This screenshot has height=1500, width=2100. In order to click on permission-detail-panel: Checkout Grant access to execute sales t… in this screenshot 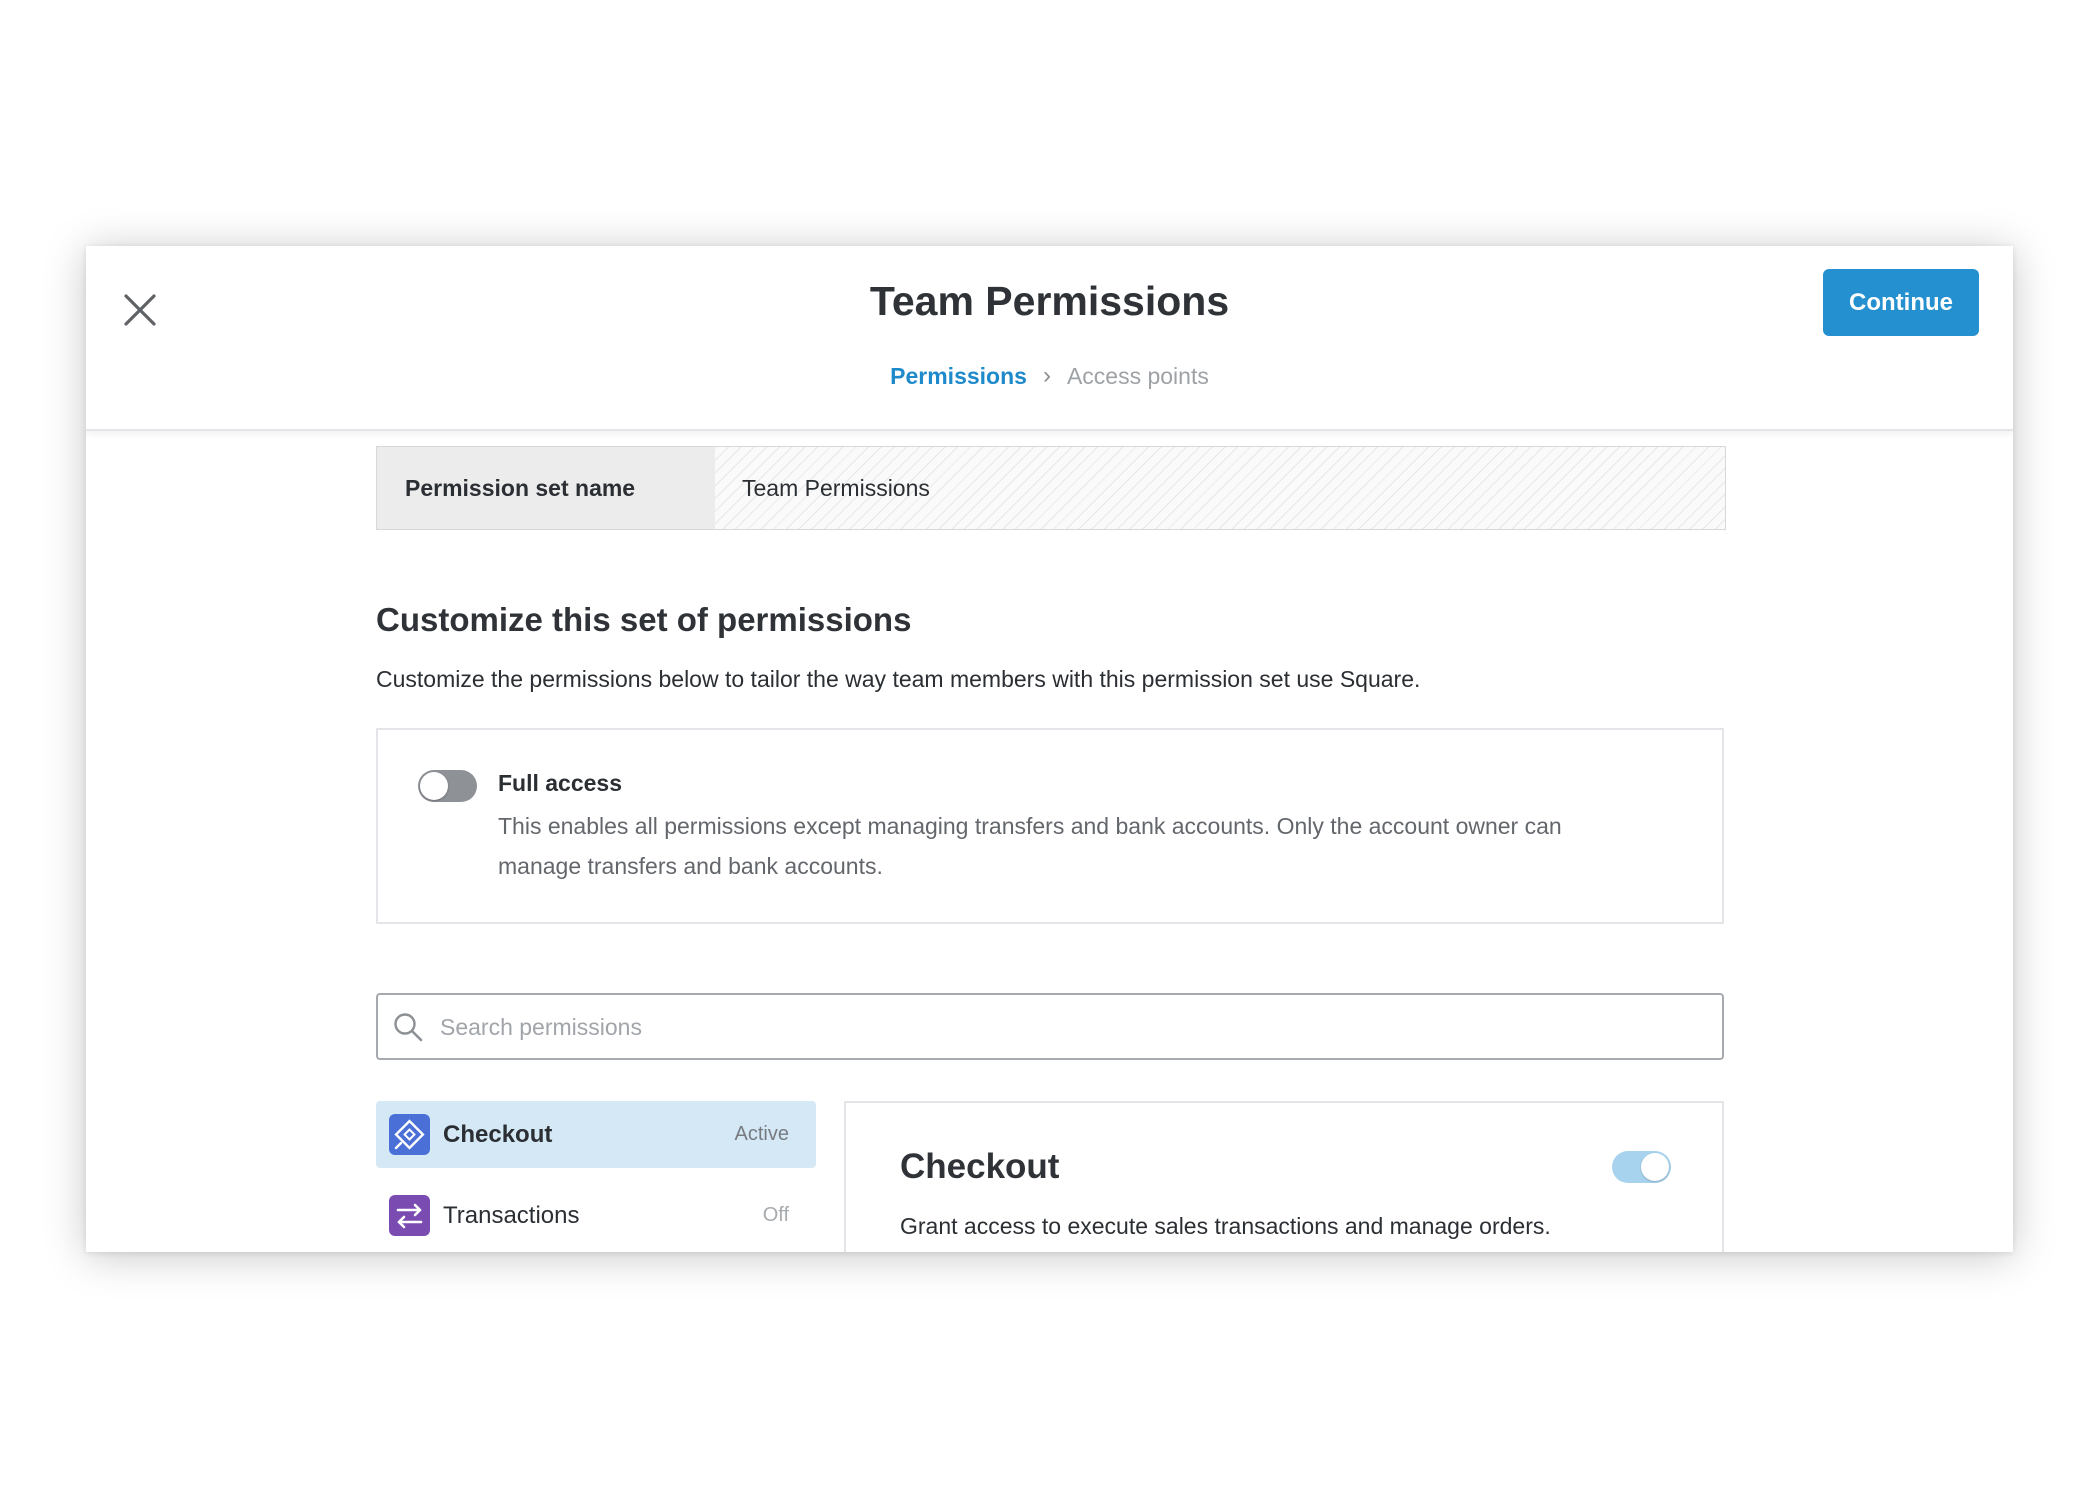, I will do `click(1284, 1176)`.